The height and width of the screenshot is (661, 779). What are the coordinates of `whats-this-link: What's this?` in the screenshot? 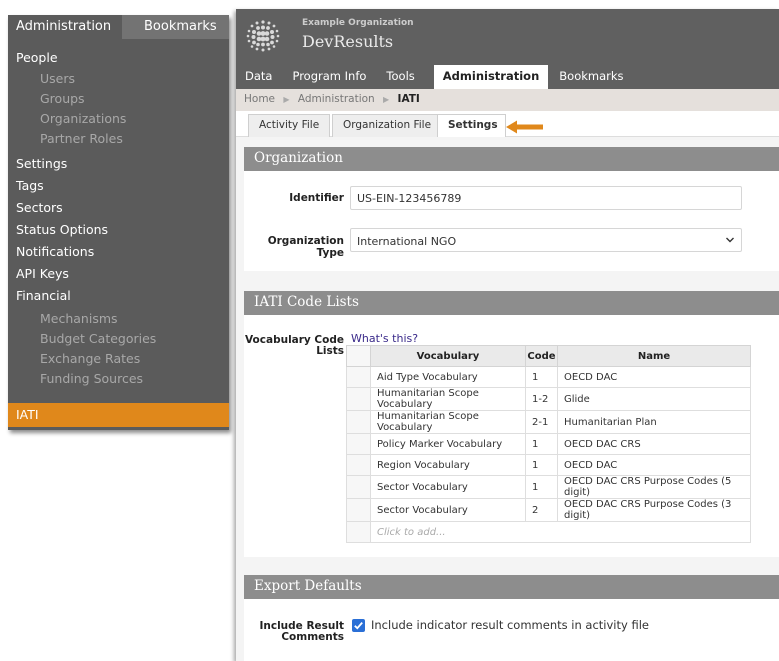 It's located at (384, 338).